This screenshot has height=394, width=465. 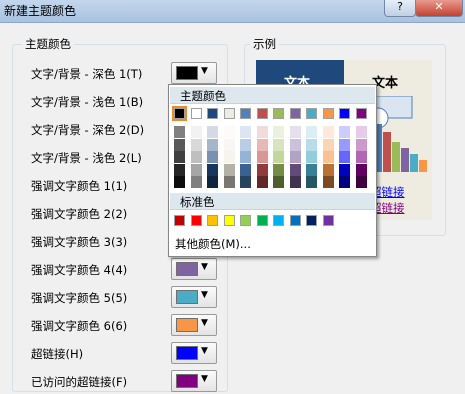 I want to click on close-button: ✕, so click(x=439, y=8).